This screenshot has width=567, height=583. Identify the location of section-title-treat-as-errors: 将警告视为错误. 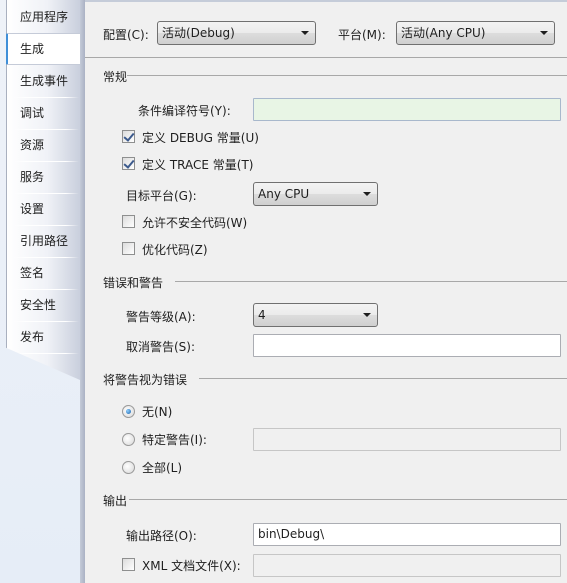
(145, 380).